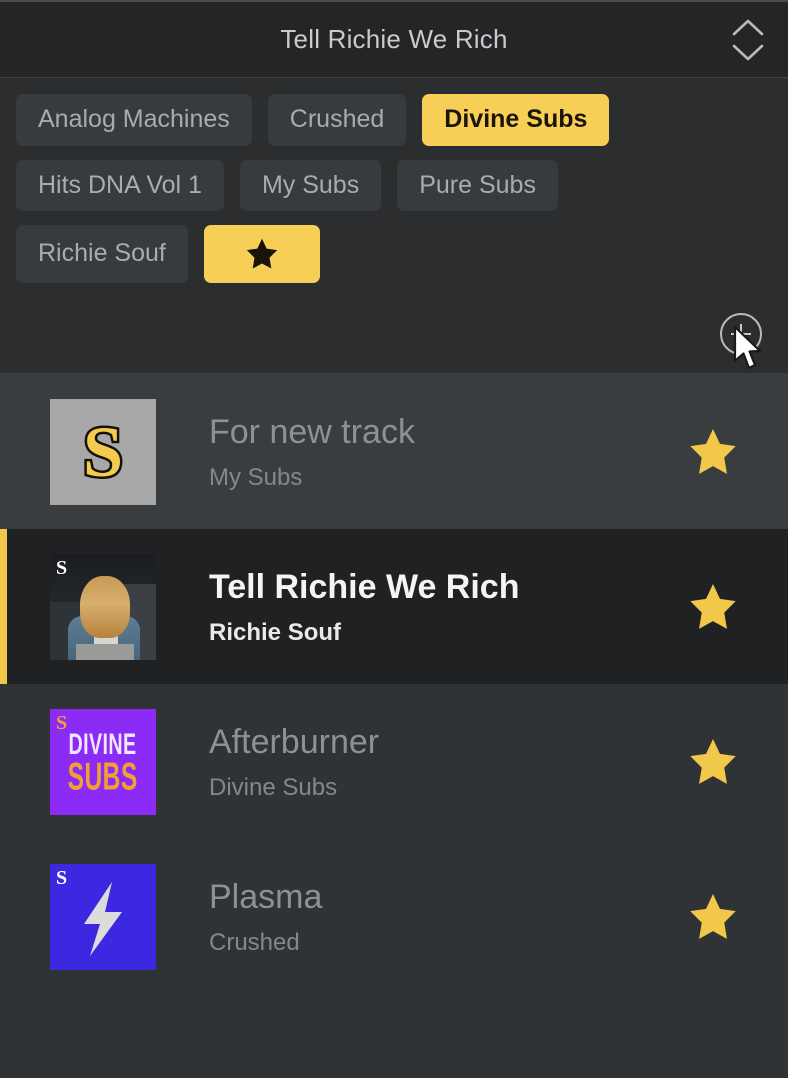 The width and height of the screenshot is (788, 1078). What do you see at coordinates (748, 27) in the screenshot?
I see `chevron-up-icon` at bounding box center [748, 27].